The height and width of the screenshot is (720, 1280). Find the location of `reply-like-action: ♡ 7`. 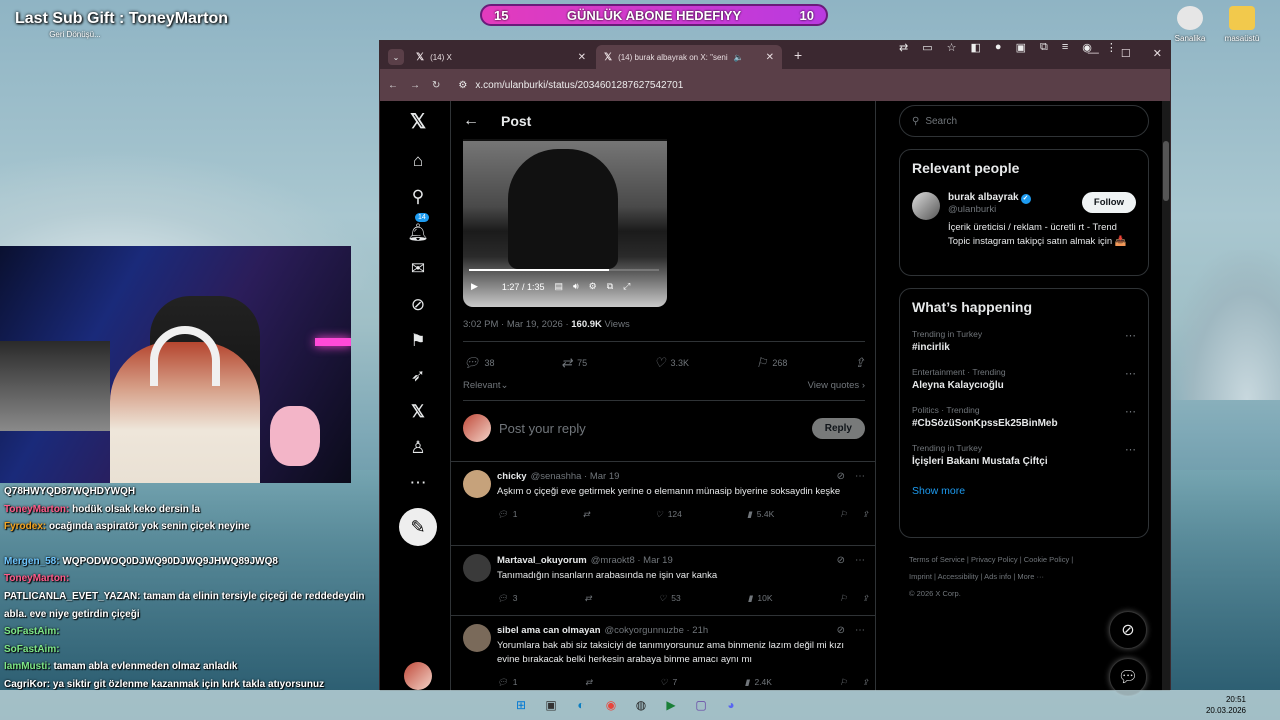

reply-like-action: ♡ 7 is located at coordinates (668, 682).